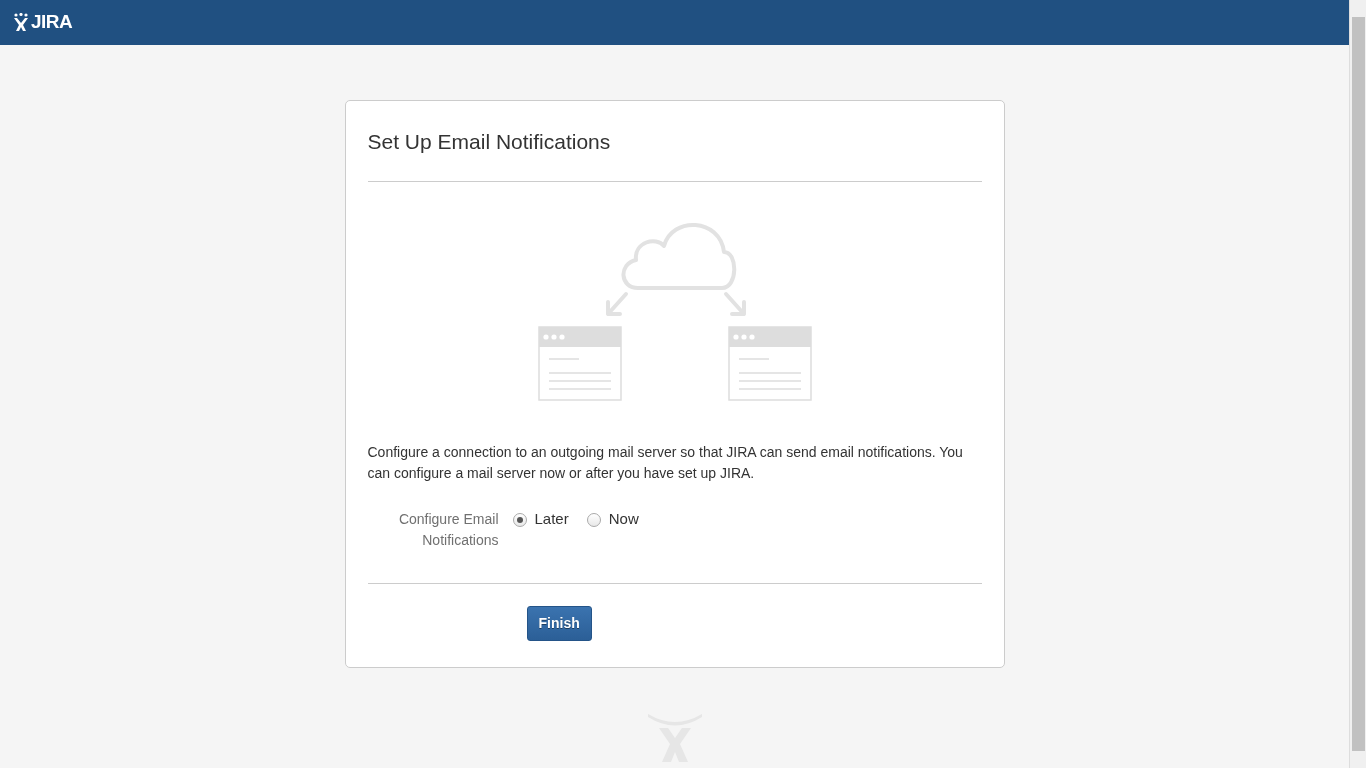 This screenshot has height=768, width=1366. I want to click on description-text: Configure a connection to an outgoing mail server so that JIRA can send email notifications. You can configure a mail server now or after you have set up JIRA., so click(665, 463).